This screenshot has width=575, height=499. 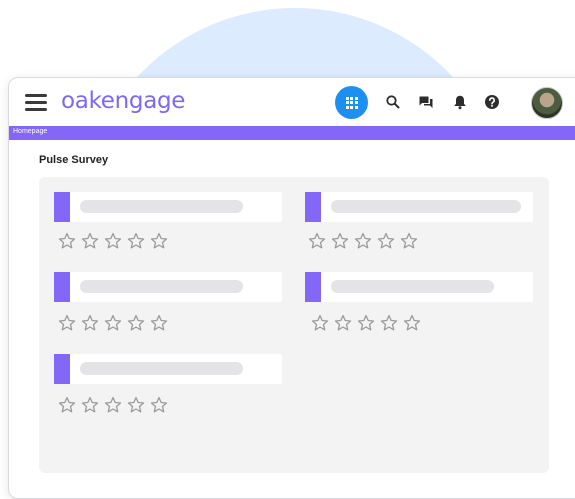 I want to click on help-icon, so click(x=492, y=102).